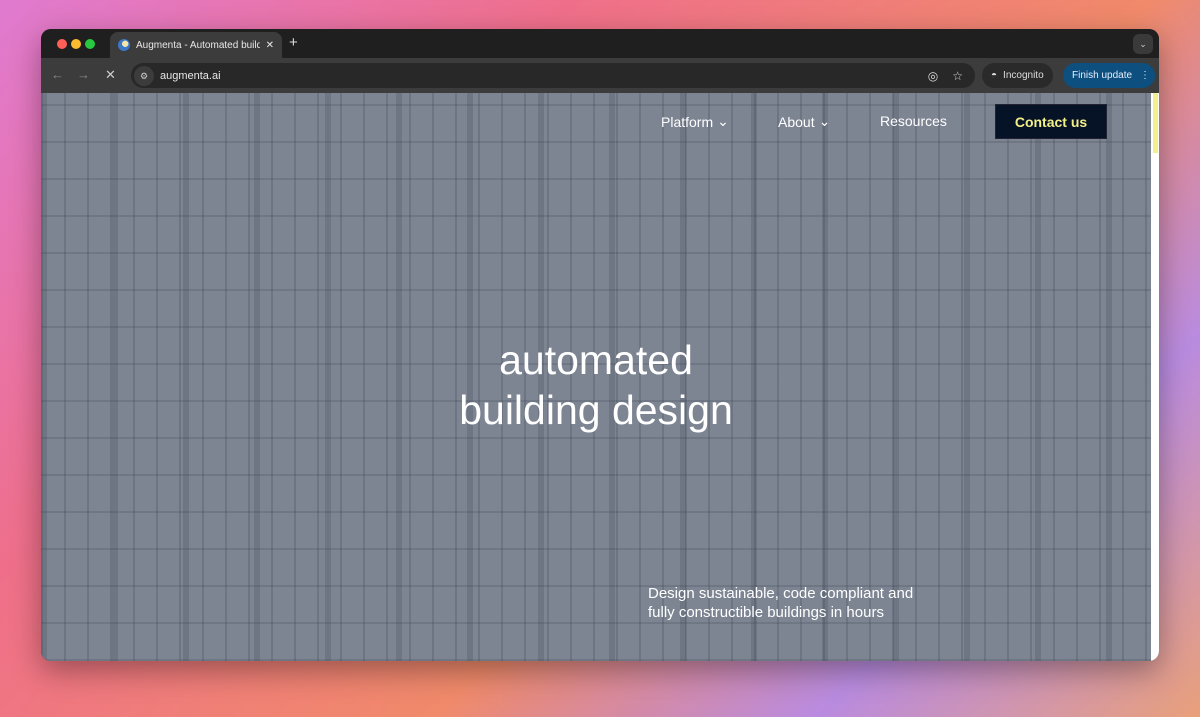 This screenshot has height=717, width=1200. I want to click on nav-label: Platform, so click(687, 121).